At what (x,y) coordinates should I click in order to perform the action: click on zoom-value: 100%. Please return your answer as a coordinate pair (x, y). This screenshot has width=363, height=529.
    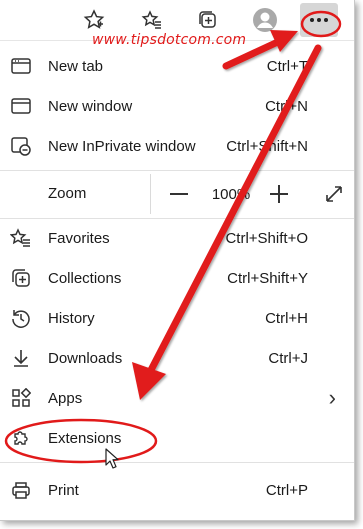
    Looking at the image, I should click on (231, 194).